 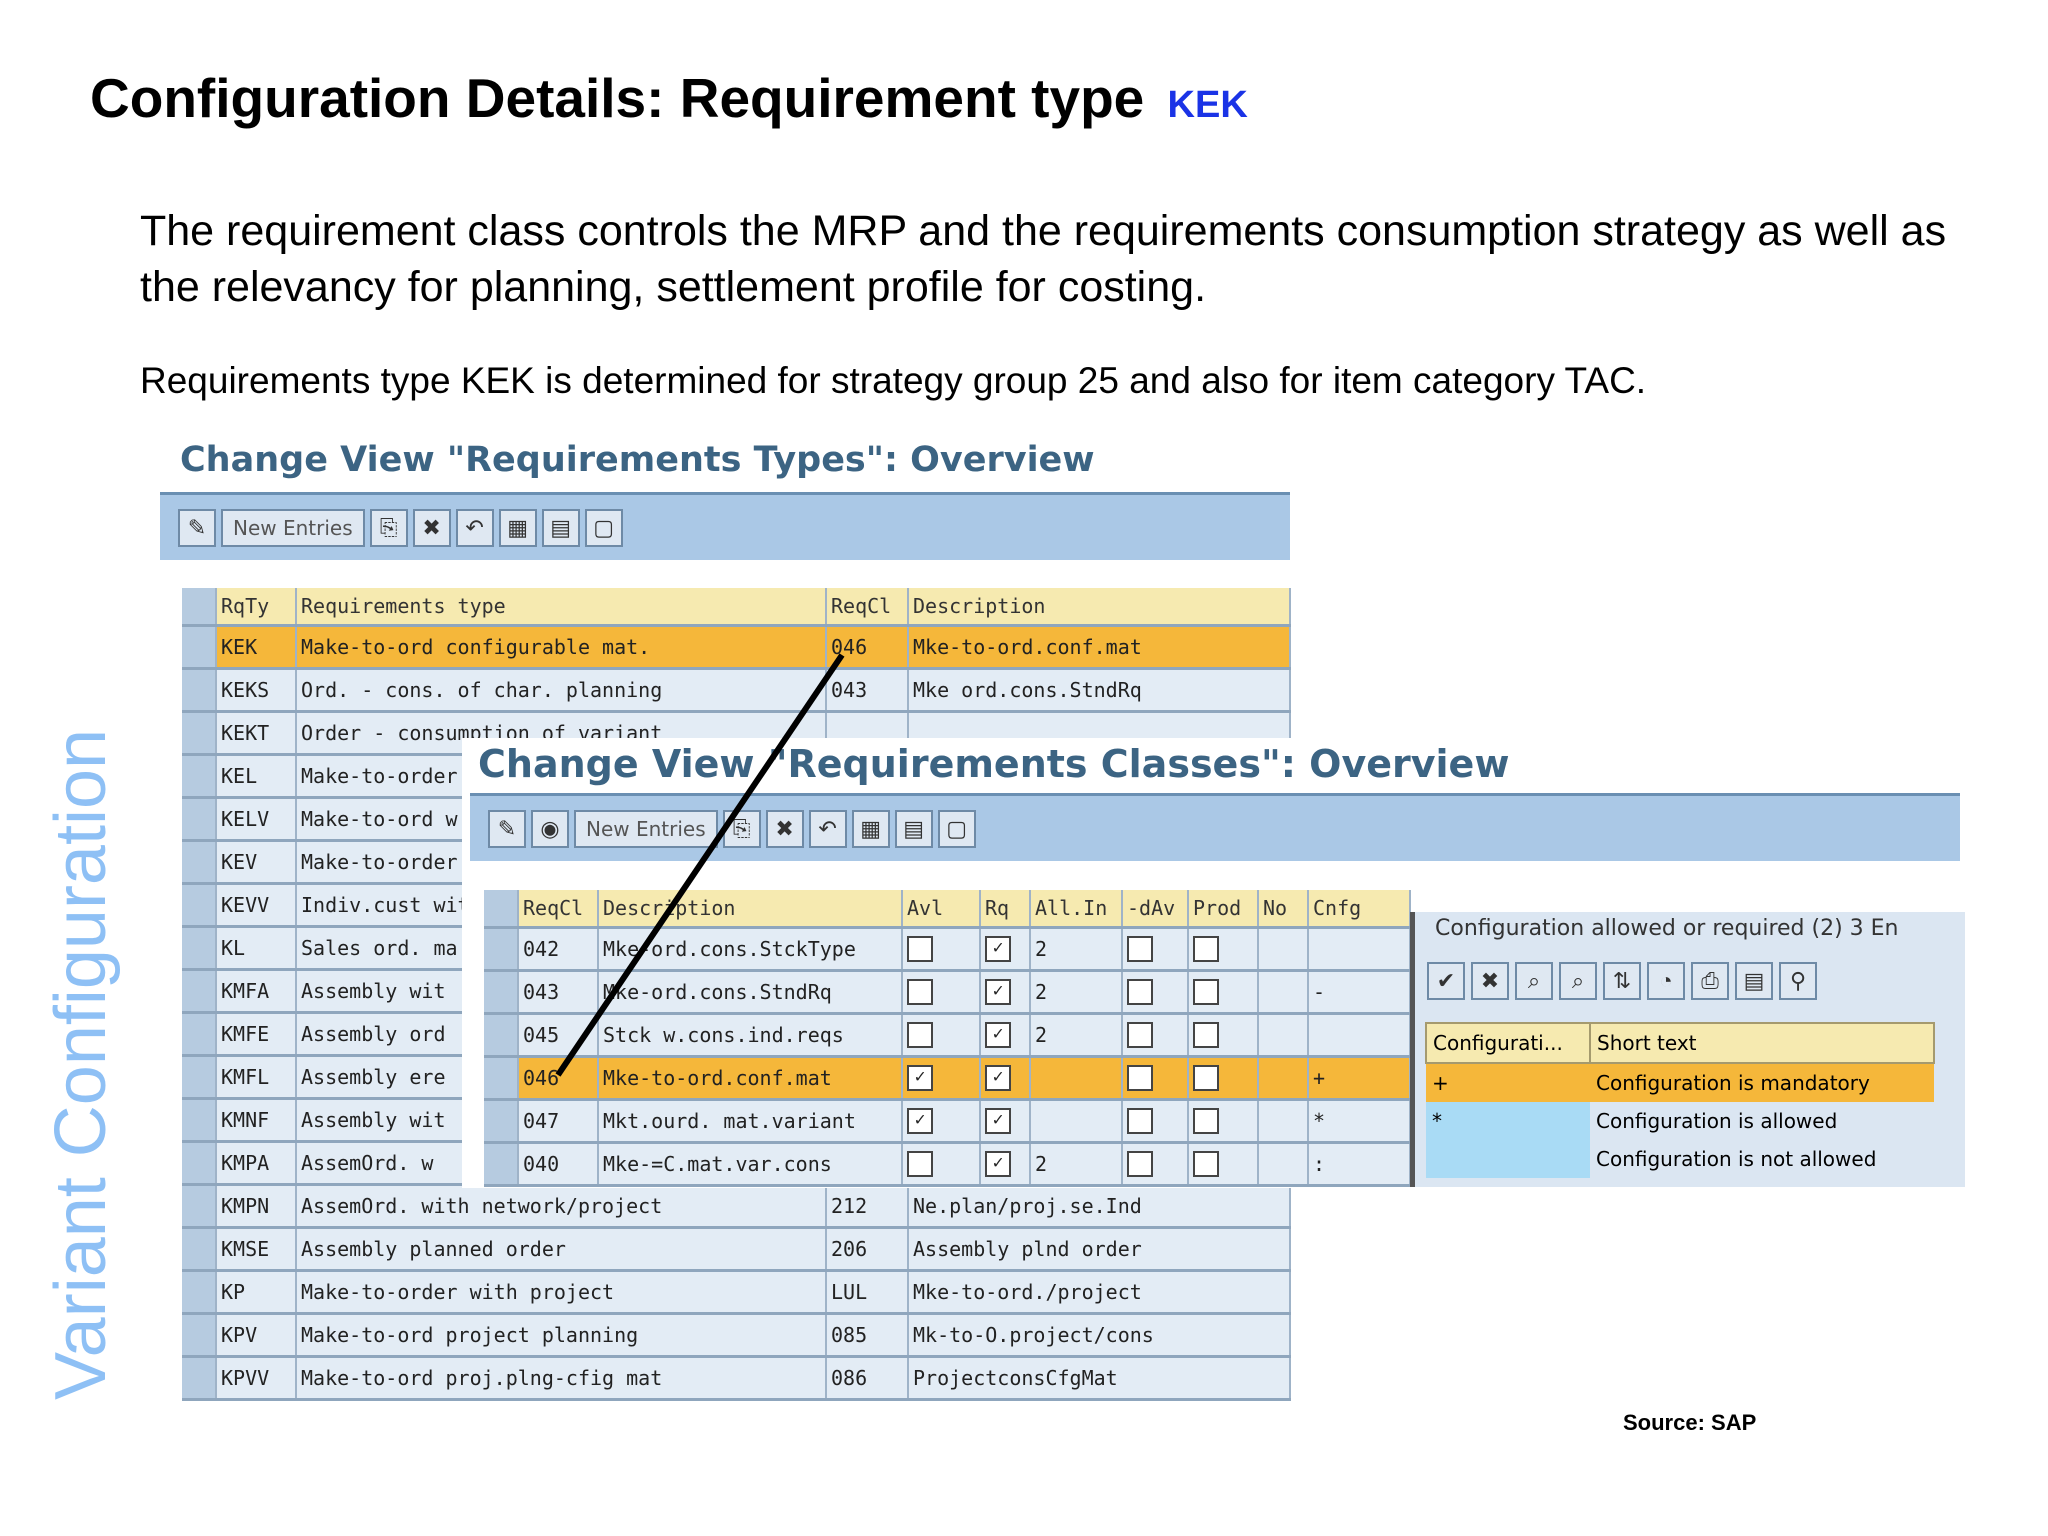 I want to click on connector-line, so click(x=700, y=865).